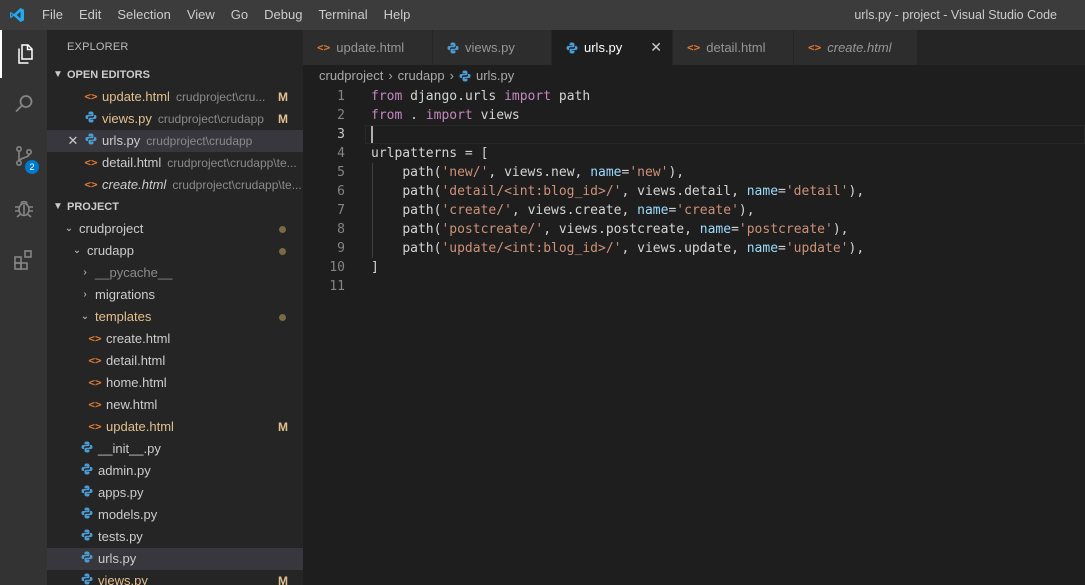  I want to click on extensions-activity-button, so click(23, 260).